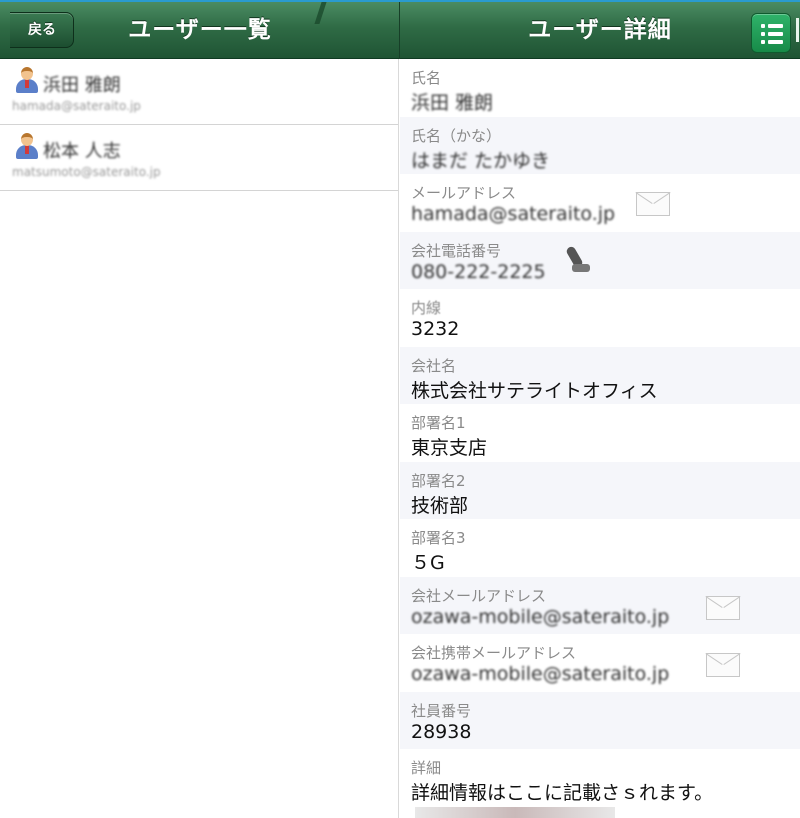 This screenshot has width=800, height=818. I want to click on user-name: 浜田 雅朗, so click(82, 85).